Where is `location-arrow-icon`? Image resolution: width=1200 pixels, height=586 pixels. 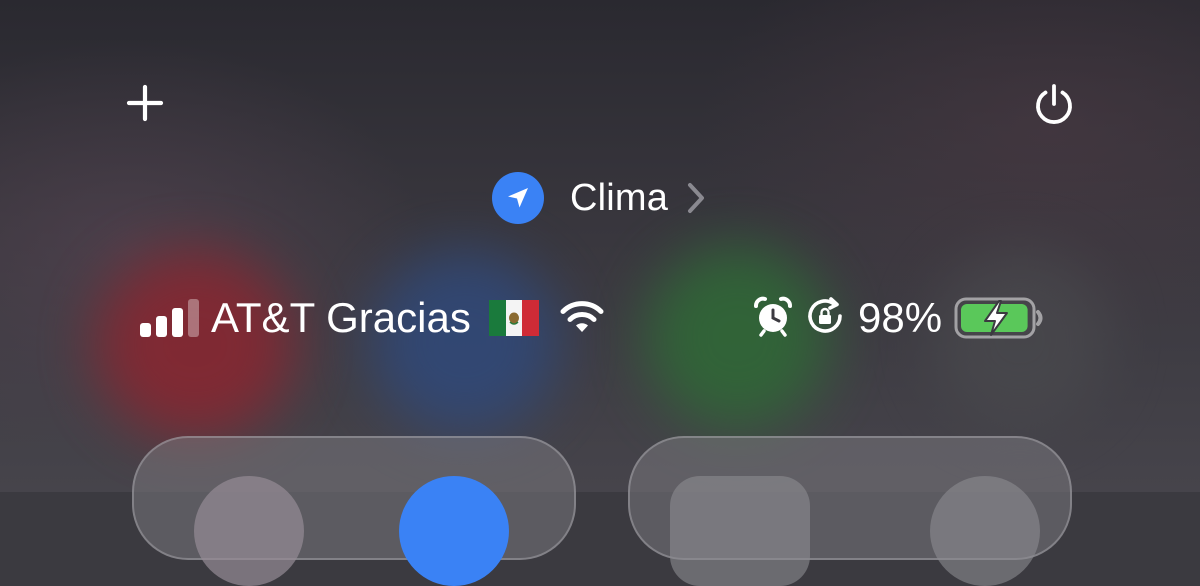 location-arrow-icon is located at coordinates (518, 198).